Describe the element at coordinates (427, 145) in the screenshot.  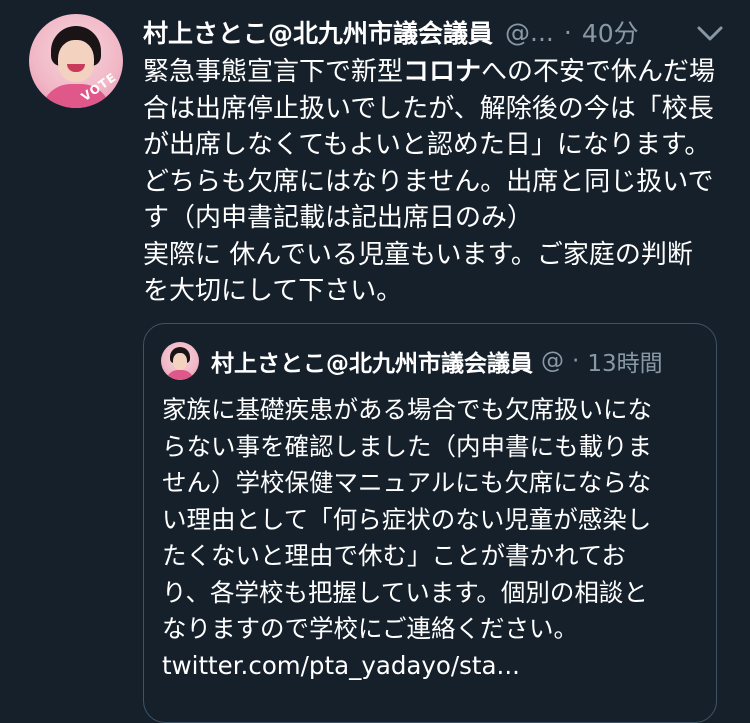
I see `tweet-body-line: が出席しなくてもよいと認めた日」になります。` at that location.